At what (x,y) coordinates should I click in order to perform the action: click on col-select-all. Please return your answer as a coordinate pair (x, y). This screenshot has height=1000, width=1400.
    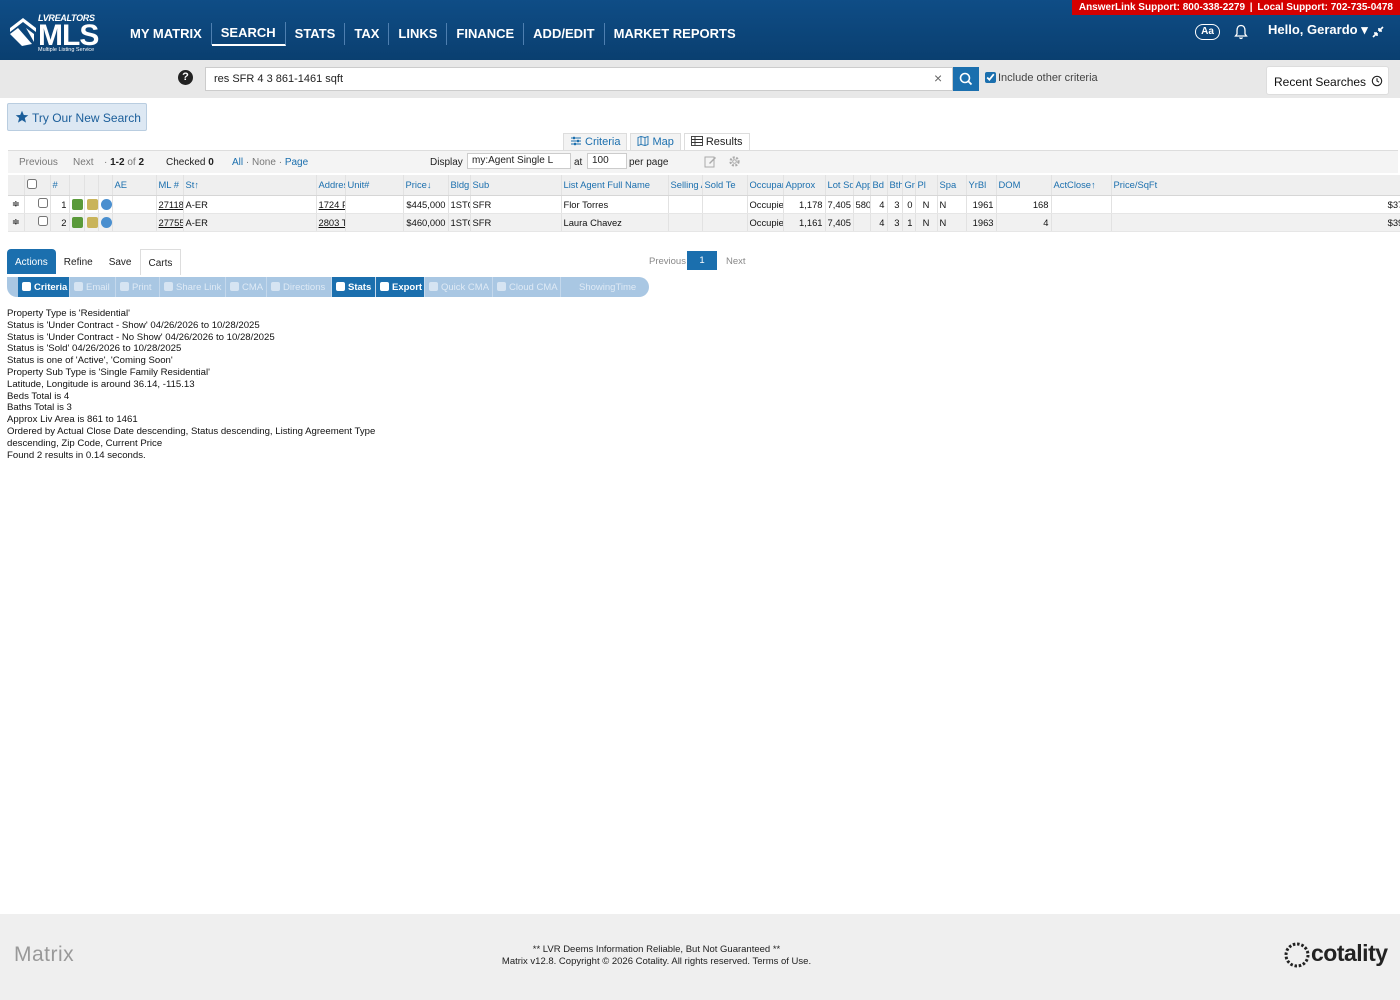
    Looking at the image, I should click on (37, 185).